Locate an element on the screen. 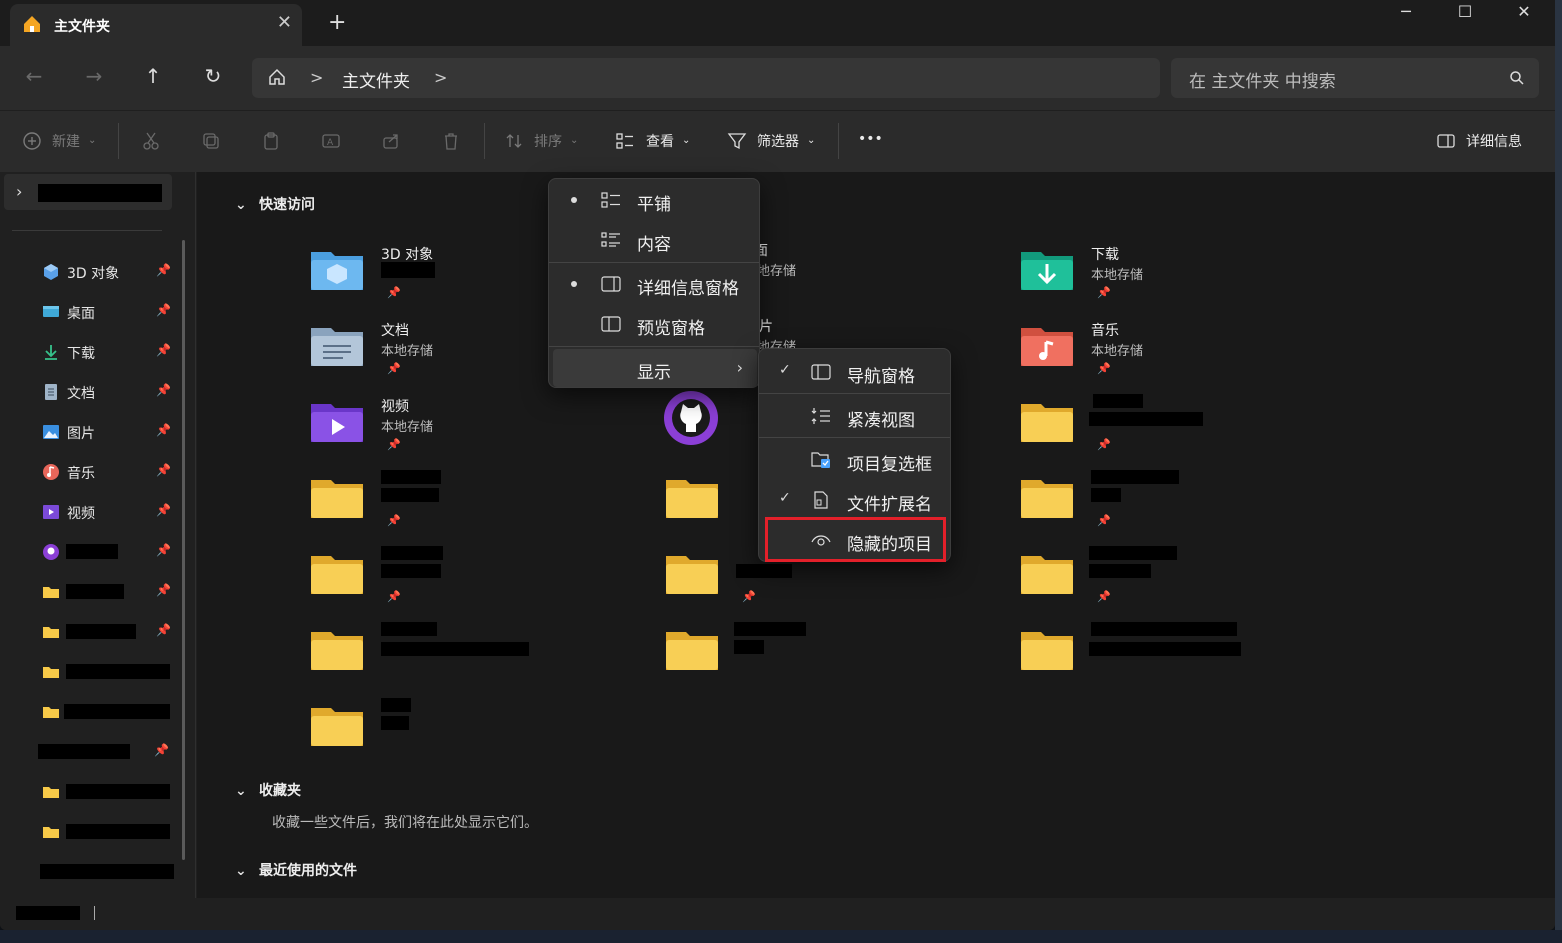 This screenshot has width=1562, height=943. menu-item-compact-view: 紧凑视图 is located at coordinates (855, 416).